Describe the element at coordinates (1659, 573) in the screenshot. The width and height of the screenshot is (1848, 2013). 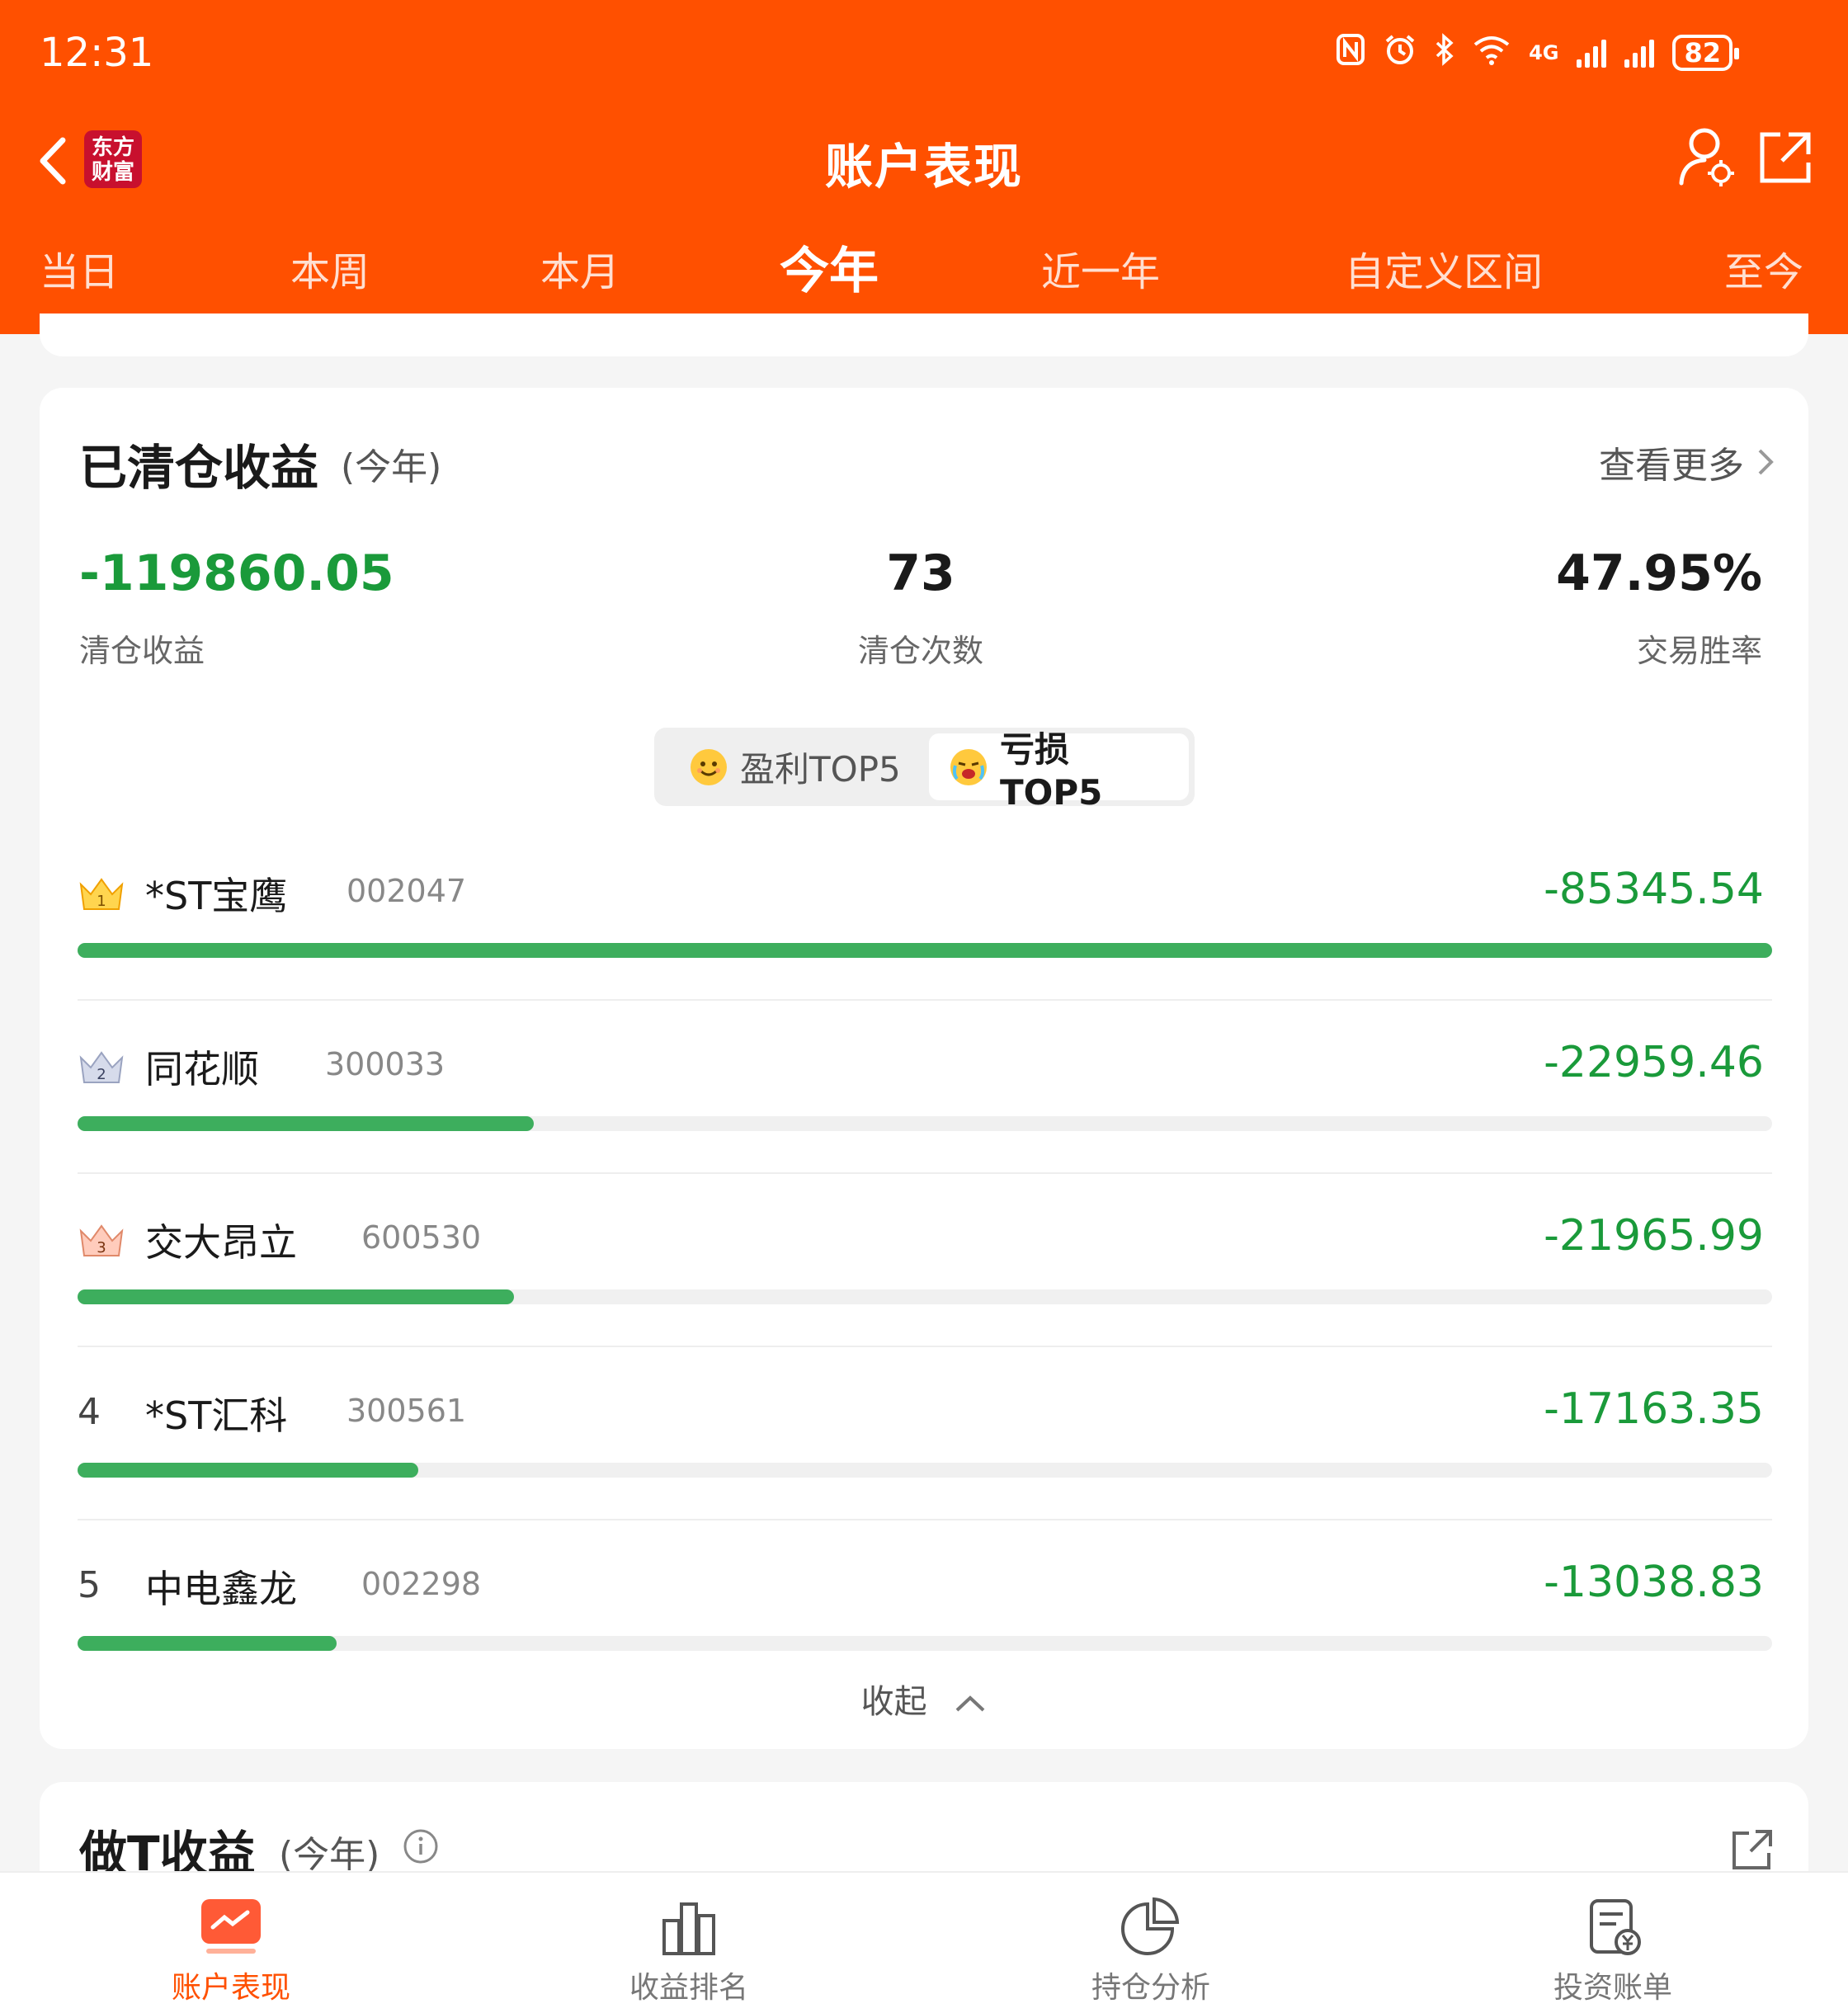
I see `win-rate-value: 47.95%` at that location.